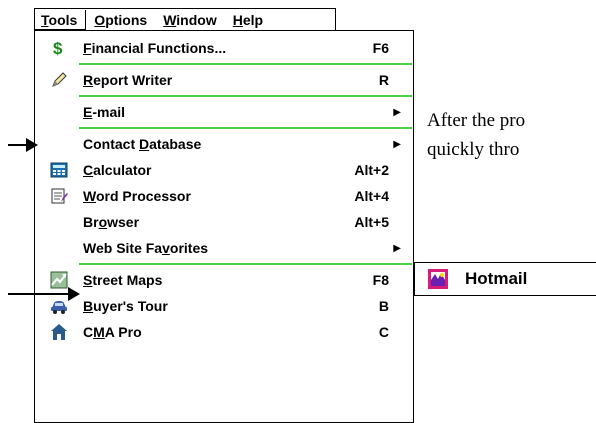 This screenshot has width=596, height=423. Describe the element at coordinates (137, 196) in the screenshot. I see `menu-item-label: Word Processor` at that location.